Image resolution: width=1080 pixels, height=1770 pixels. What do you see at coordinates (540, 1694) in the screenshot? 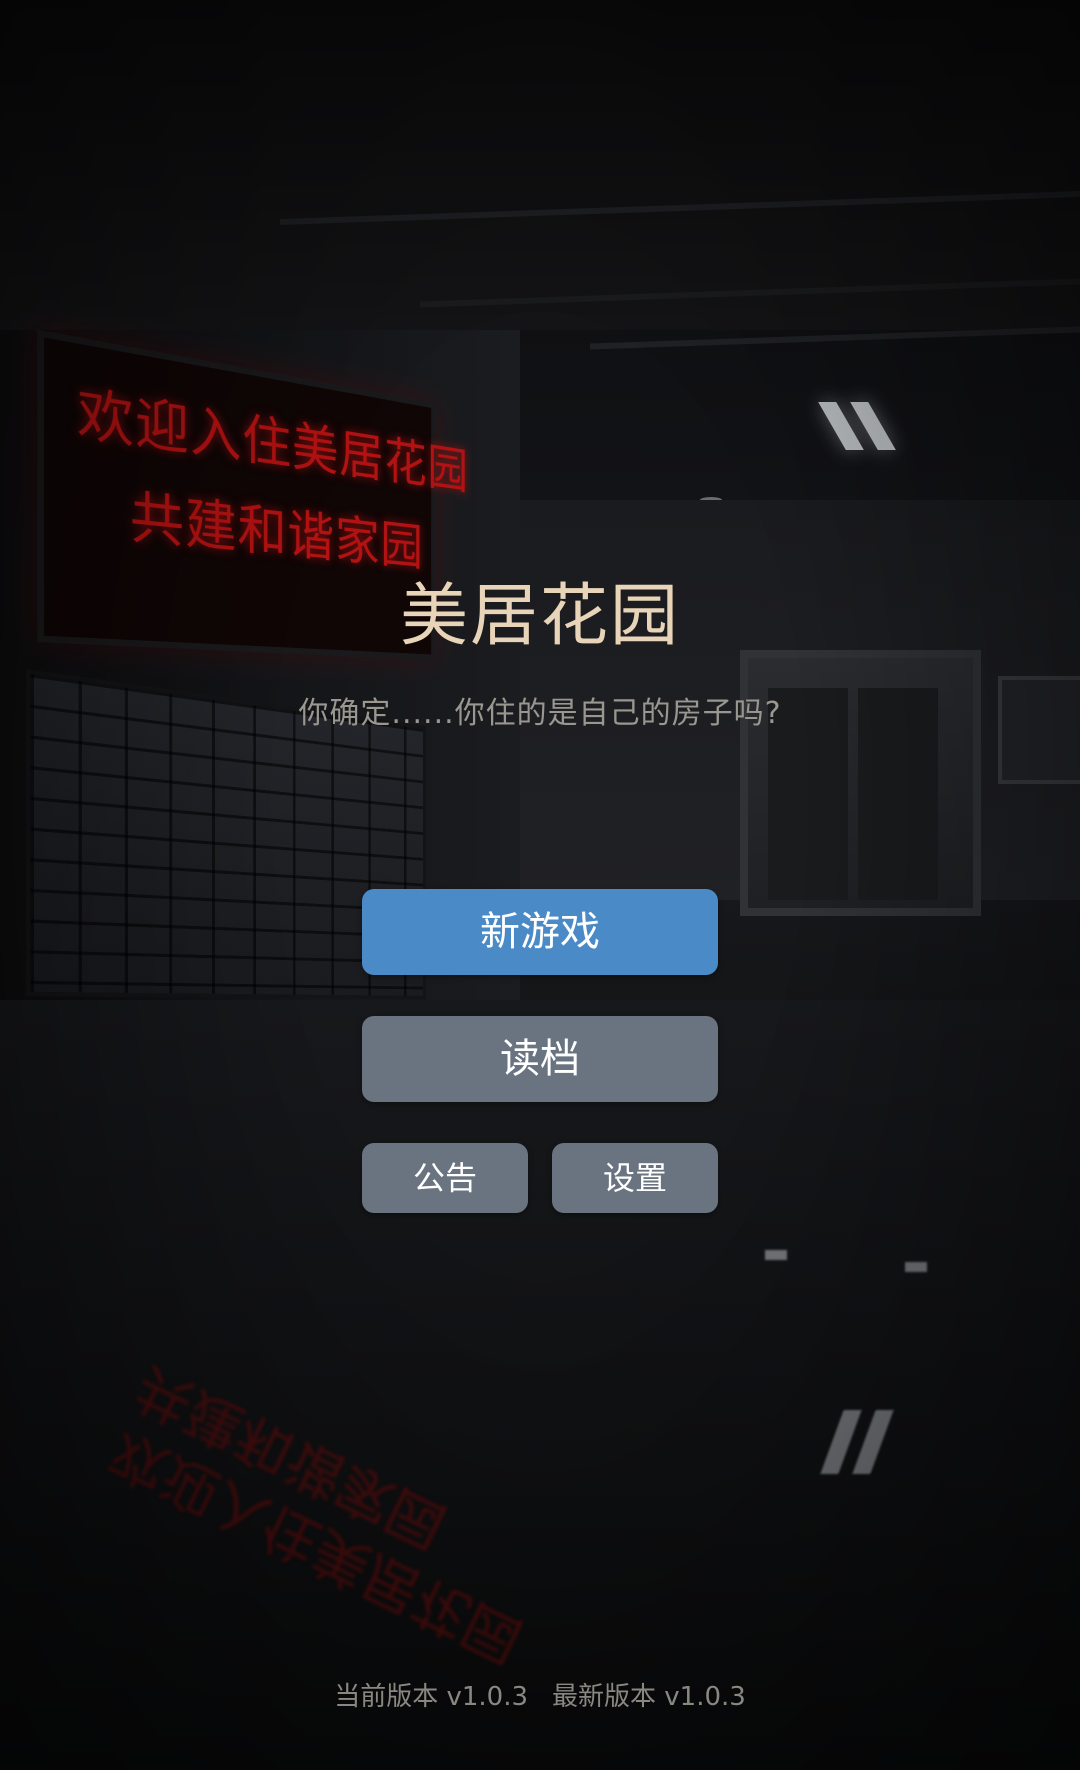
I see `version-info: 当前版本 v1.0.3 最新版本 v1.0.3` at bounding box center [540, 1694].